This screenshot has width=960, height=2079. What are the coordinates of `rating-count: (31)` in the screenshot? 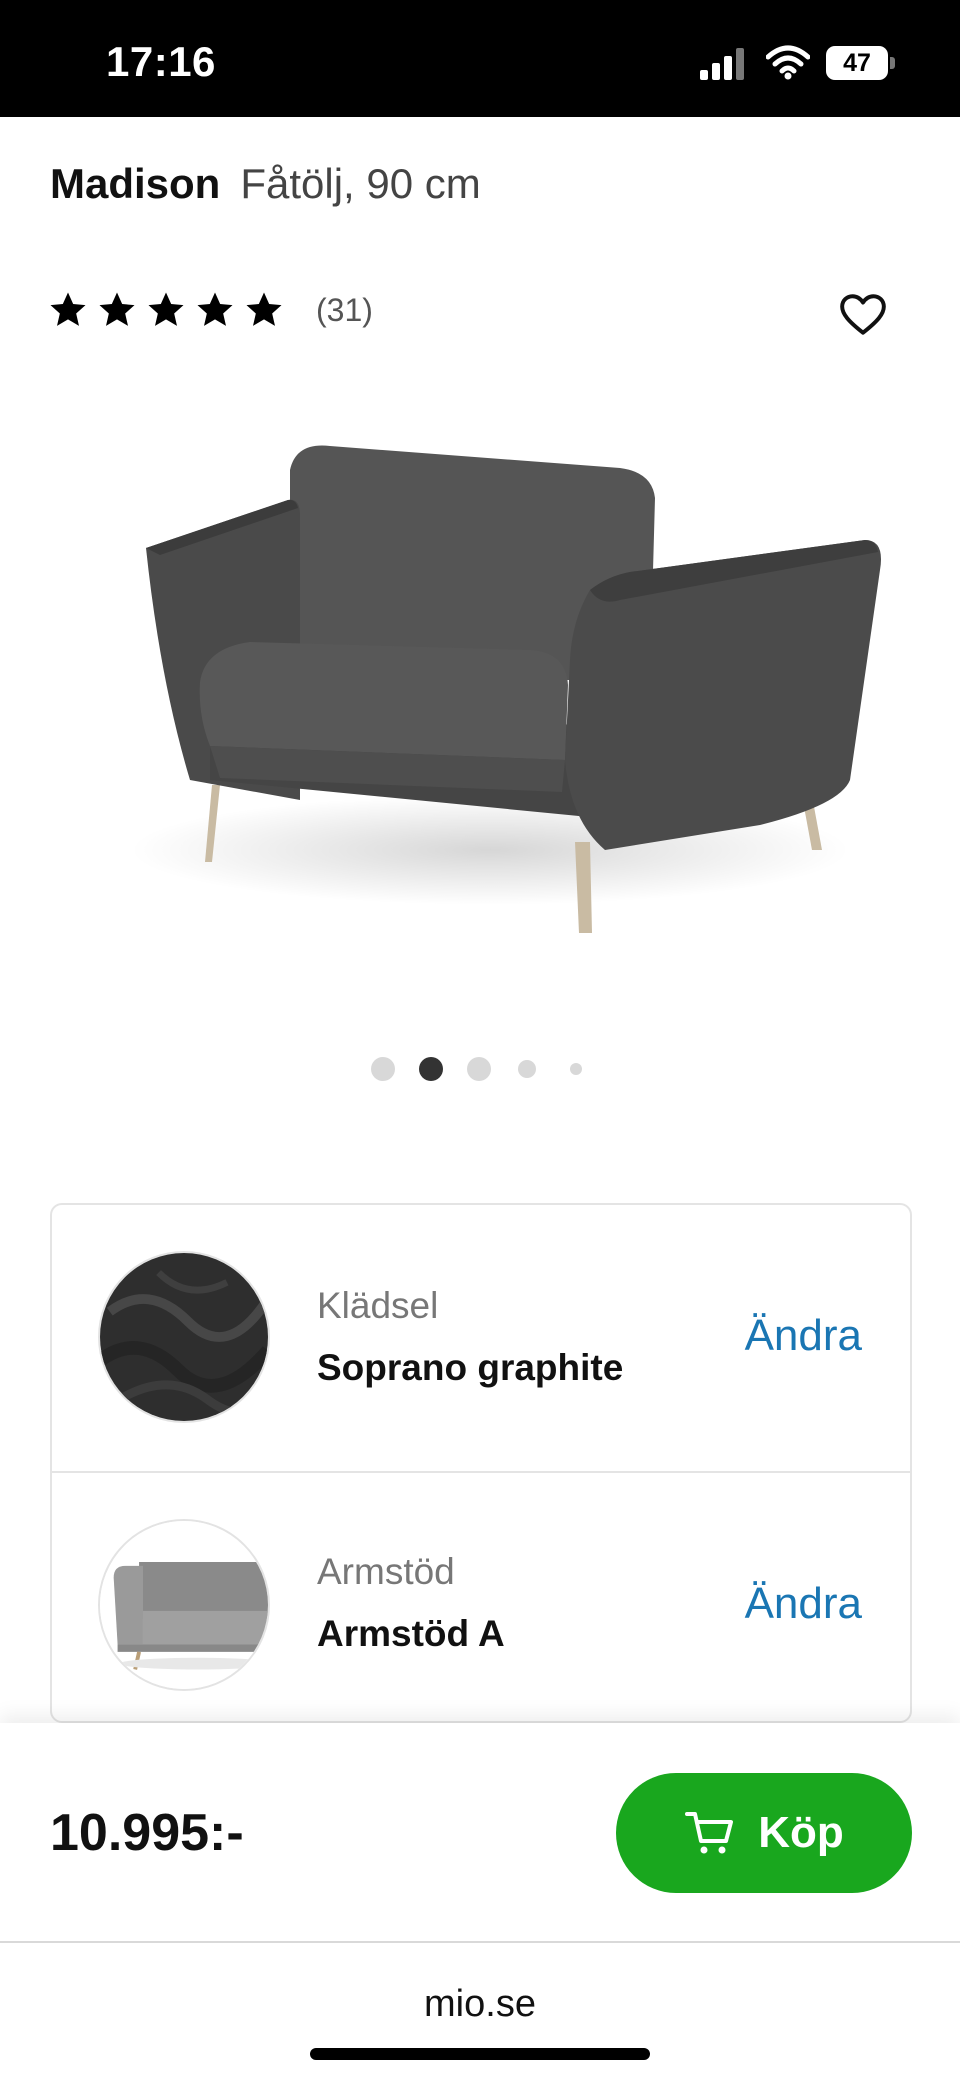 It's located at (344, 309).